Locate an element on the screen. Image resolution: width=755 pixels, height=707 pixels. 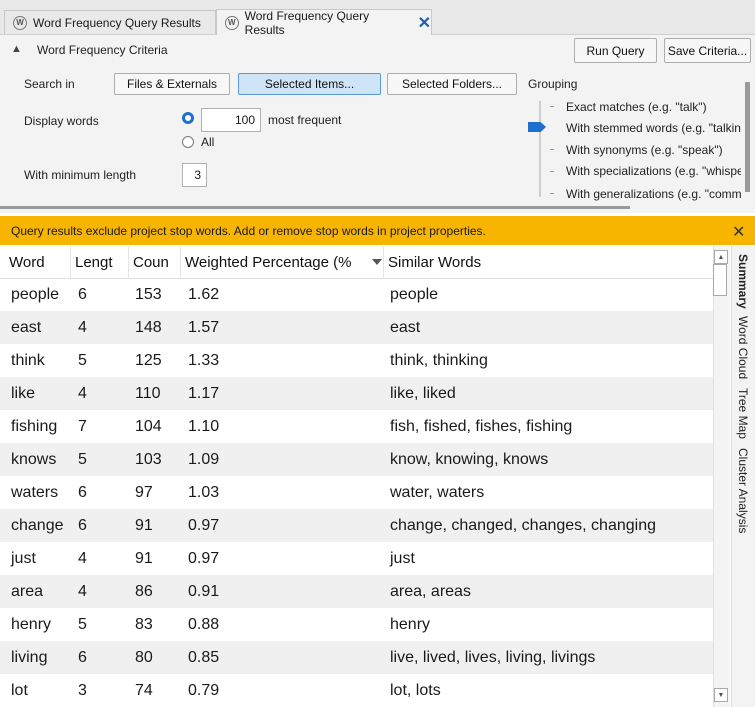
tab-word-frequency-results-1: W Word Frequency Query Results is located at coordinates (110, 22).